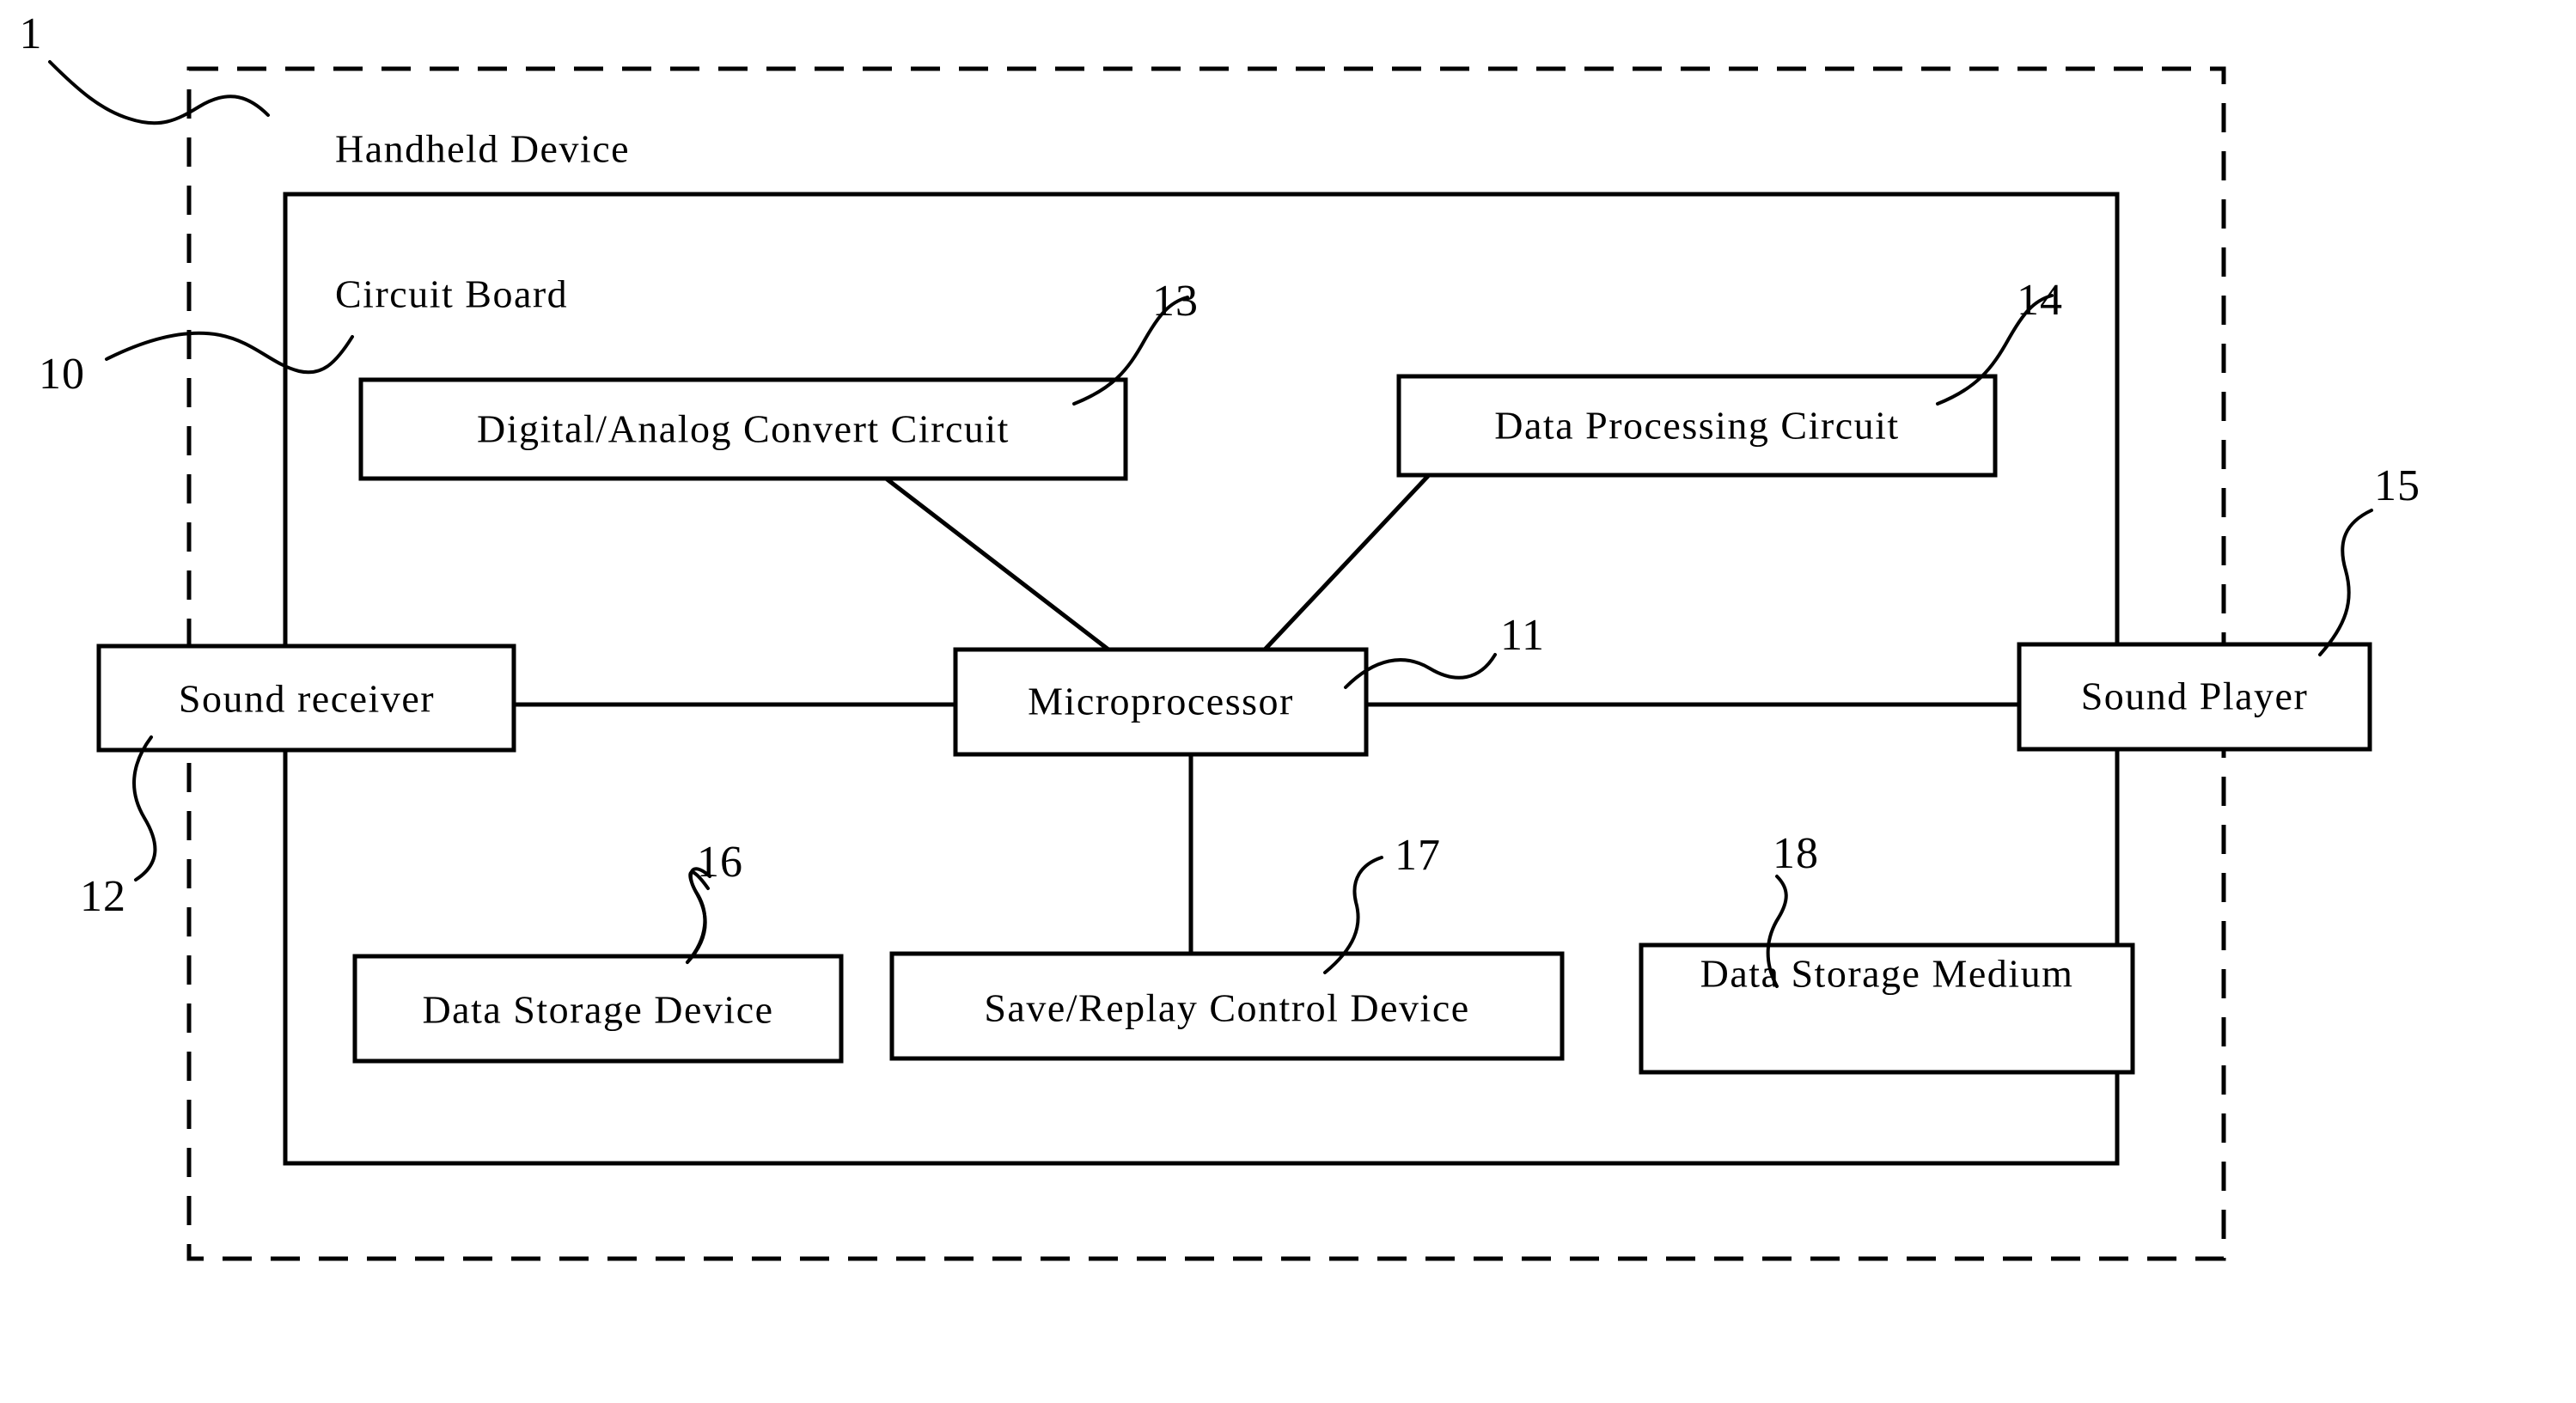  I want to click on block-data-storage-medium-label: Data Storage Medium, so click(1887, 974).